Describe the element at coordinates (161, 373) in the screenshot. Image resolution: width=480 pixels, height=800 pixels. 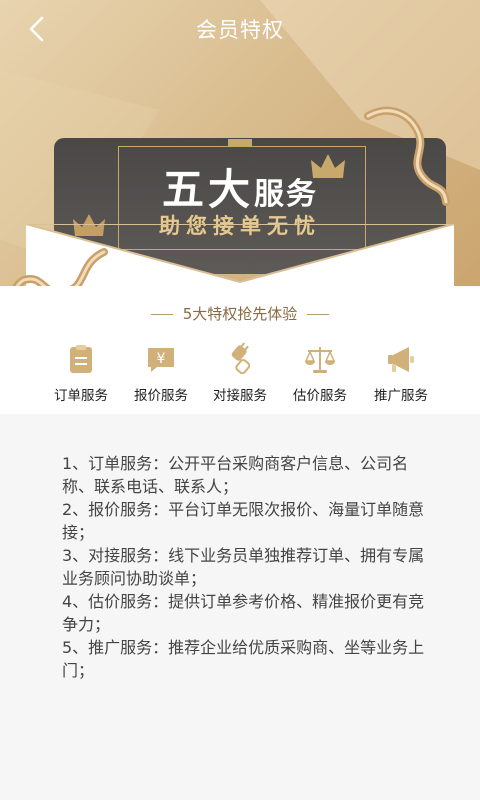
I see `service-quote: ¥ 报价服务` at that location.